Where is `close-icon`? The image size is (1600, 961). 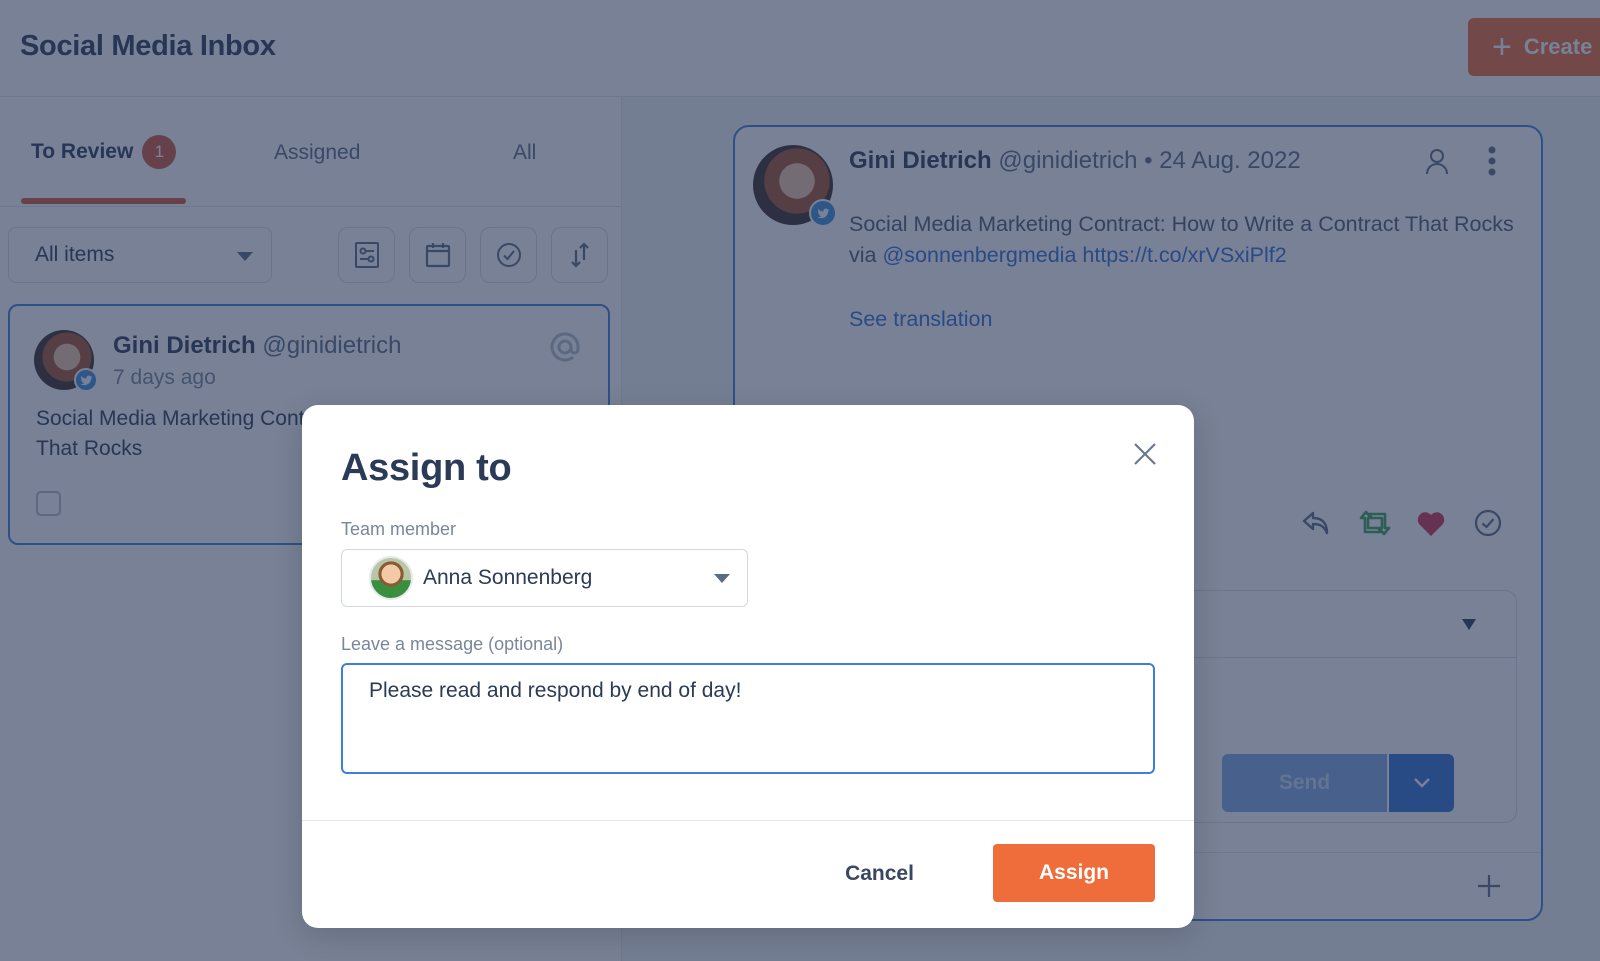
close-icon is located at coordinates (1145, 454).